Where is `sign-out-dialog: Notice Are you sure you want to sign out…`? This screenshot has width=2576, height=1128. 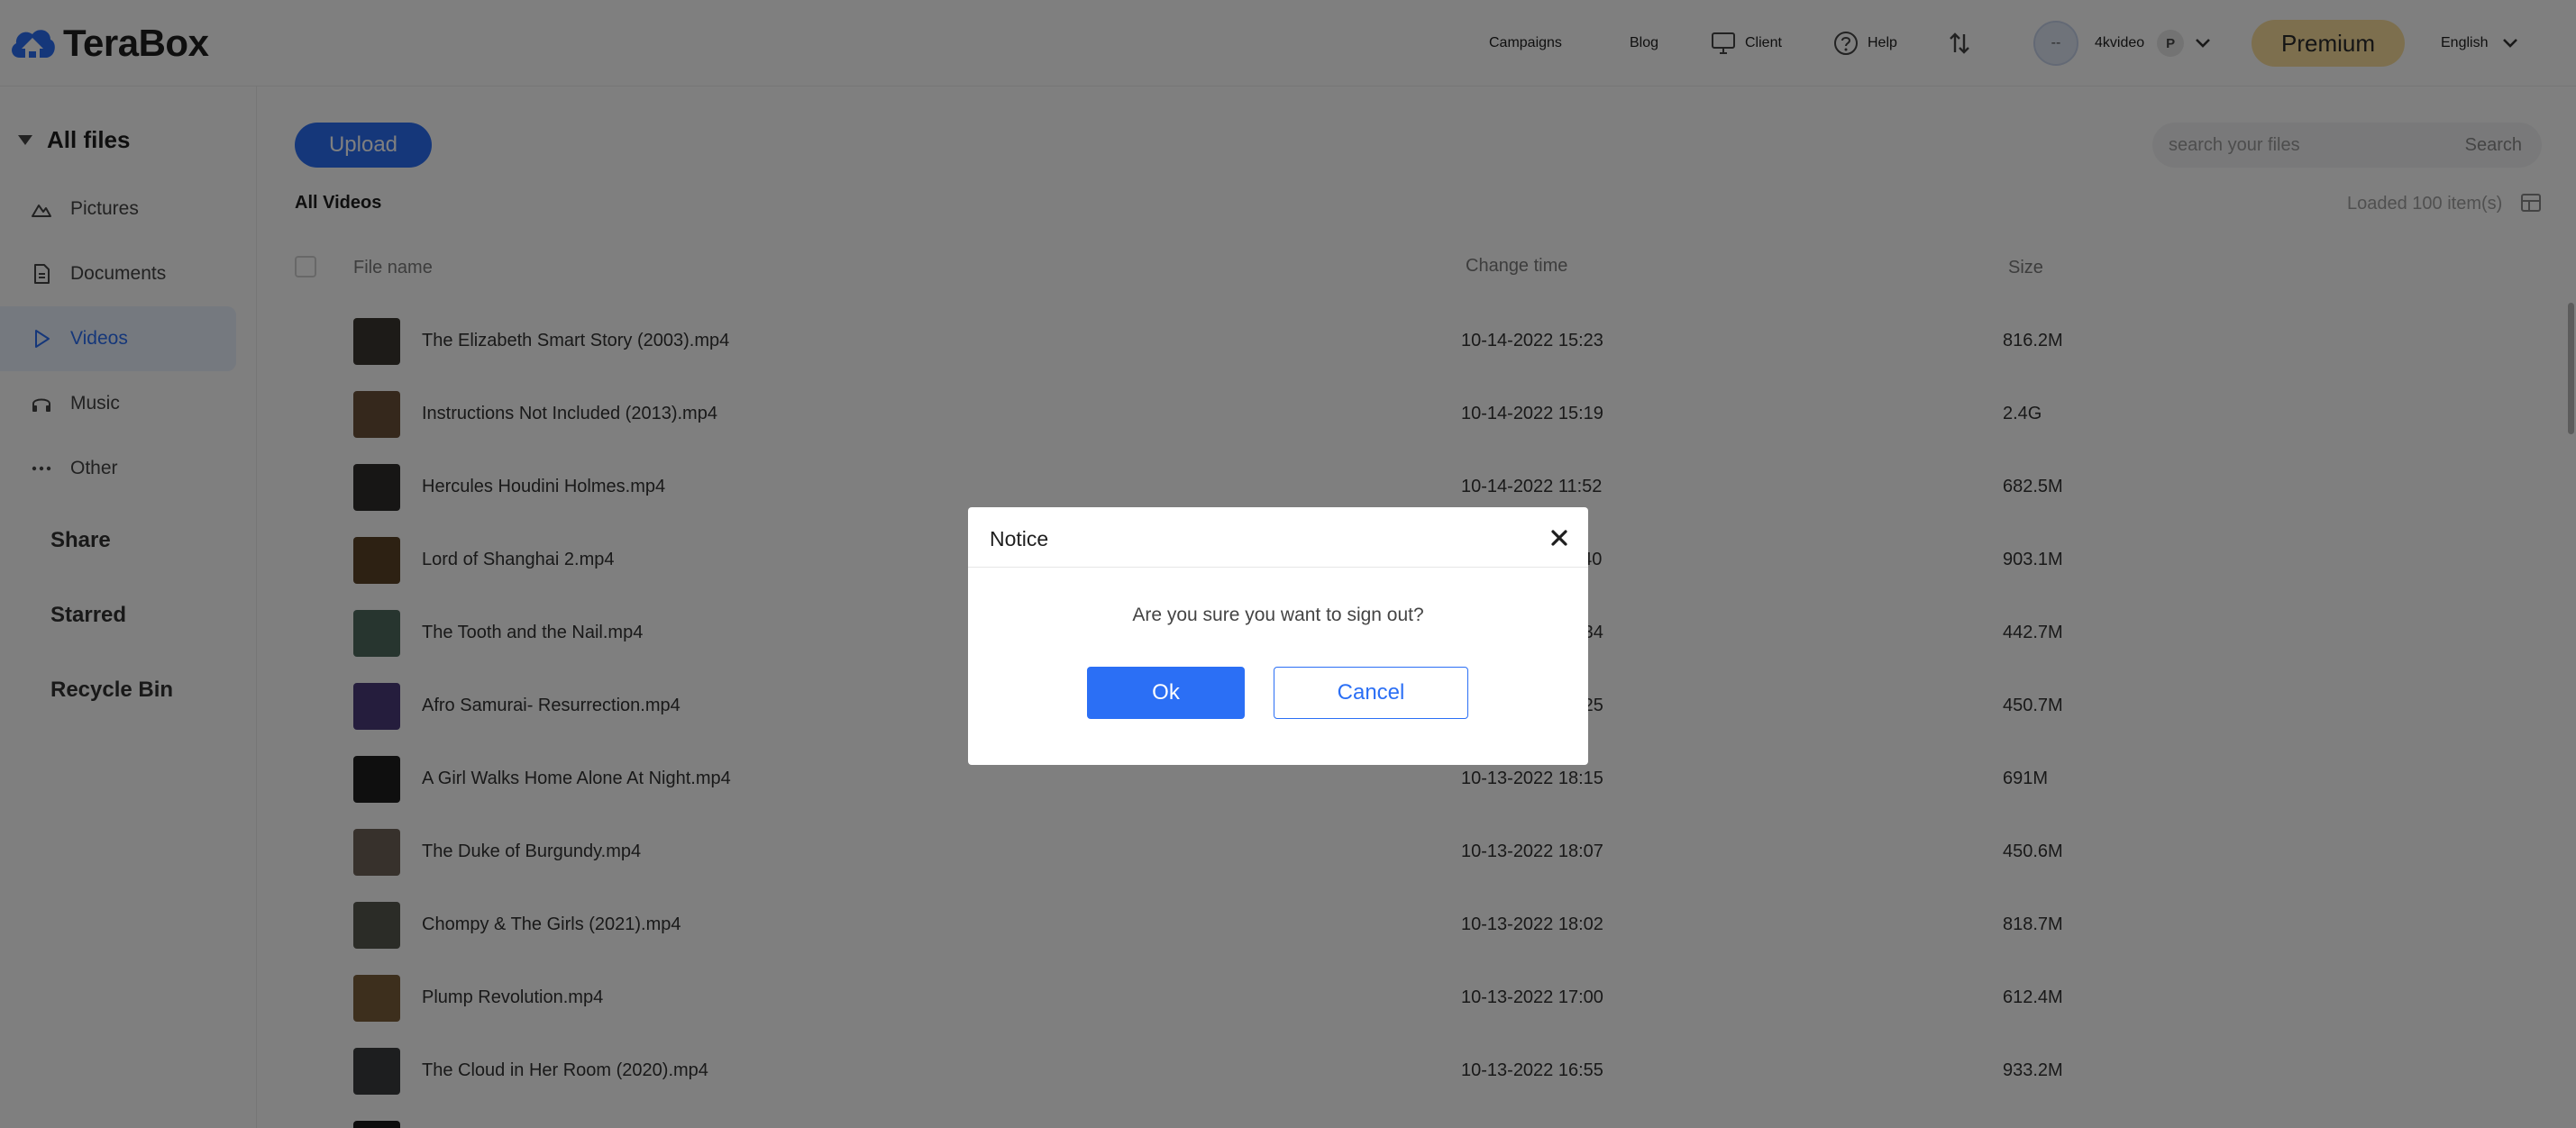
sign-out-dialog: Notice Are you sure you want to sign out… is located at coordinates (1278, 636).